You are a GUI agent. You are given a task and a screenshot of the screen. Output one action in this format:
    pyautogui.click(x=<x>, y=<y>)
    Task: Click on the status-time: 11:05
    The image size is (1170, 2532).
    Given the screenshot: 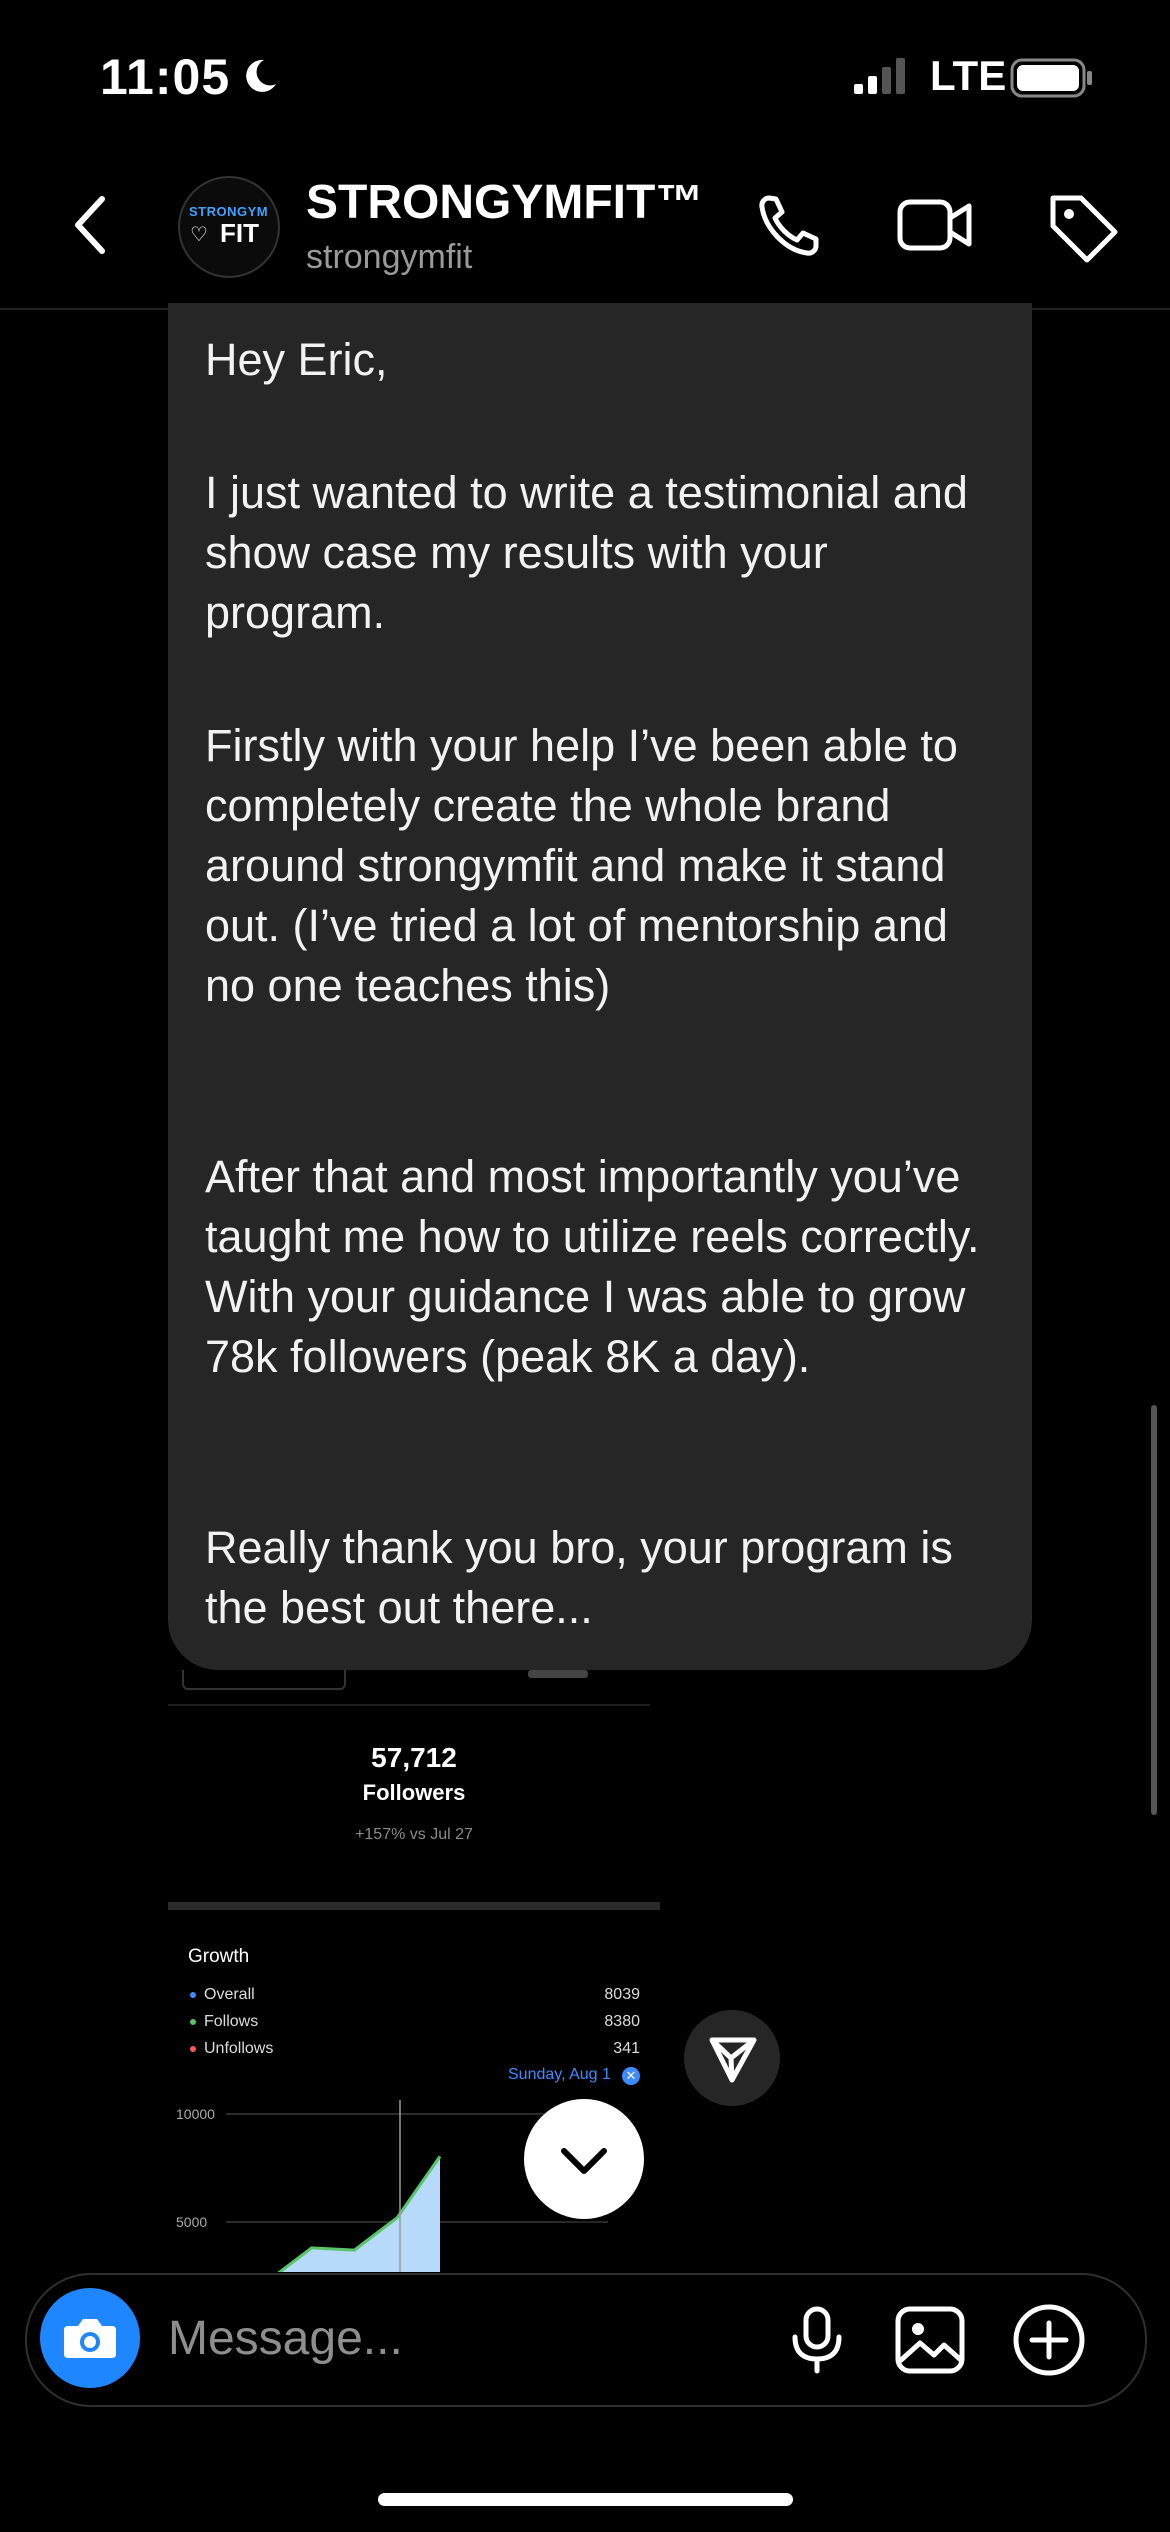 What is the action you would take?
    pyautogui.click(x=165, y=77)
    